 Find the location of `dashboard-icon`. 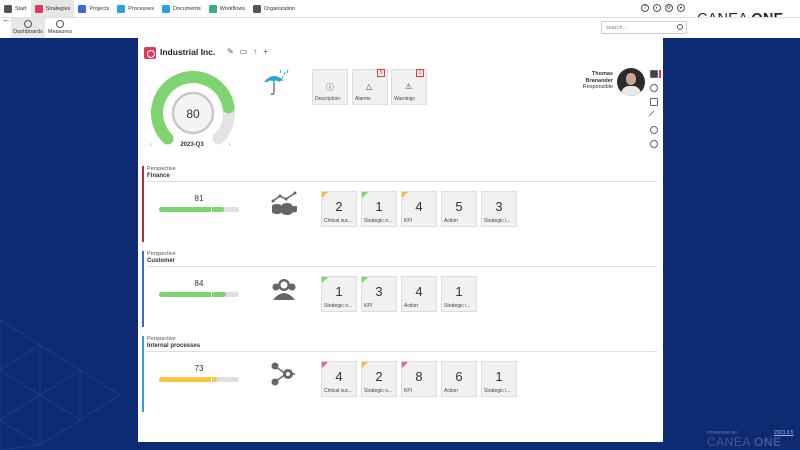

dashboard-icon is located at coordinates (28, 24).